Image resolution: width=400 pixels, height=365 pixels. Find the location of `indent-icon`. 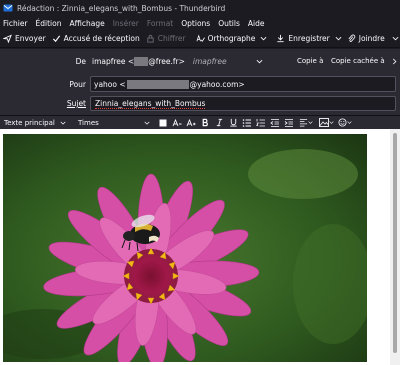

indent-icon is located at coordinates (288, 122).